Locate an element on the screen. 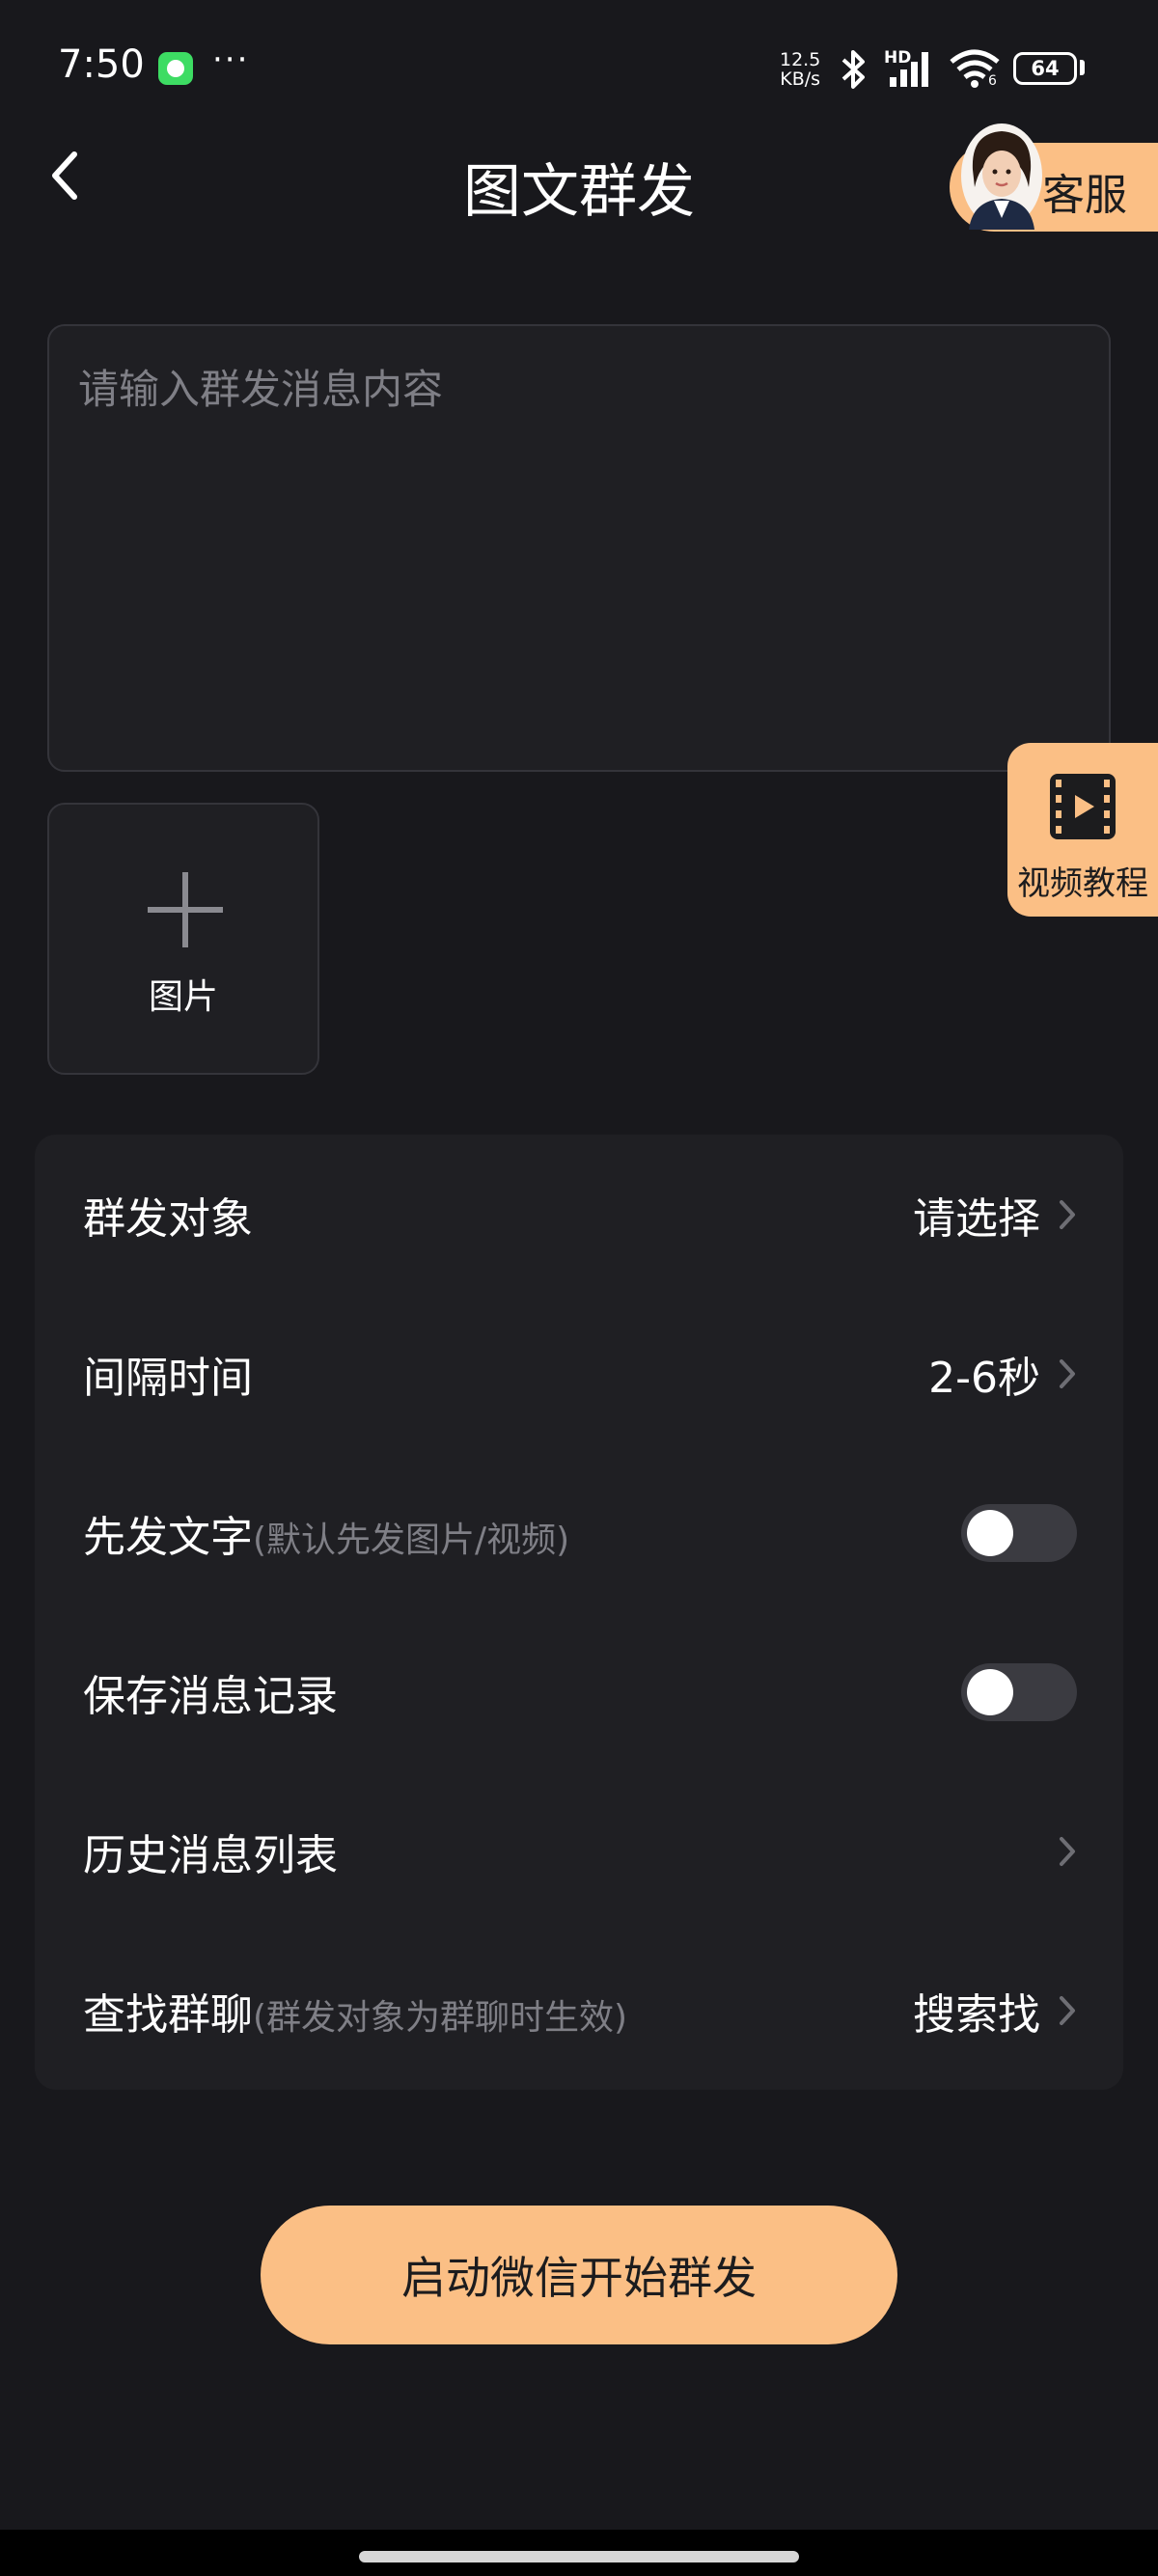  interval-time-value: 2-6秒 is located at coordinates (984, 1378).